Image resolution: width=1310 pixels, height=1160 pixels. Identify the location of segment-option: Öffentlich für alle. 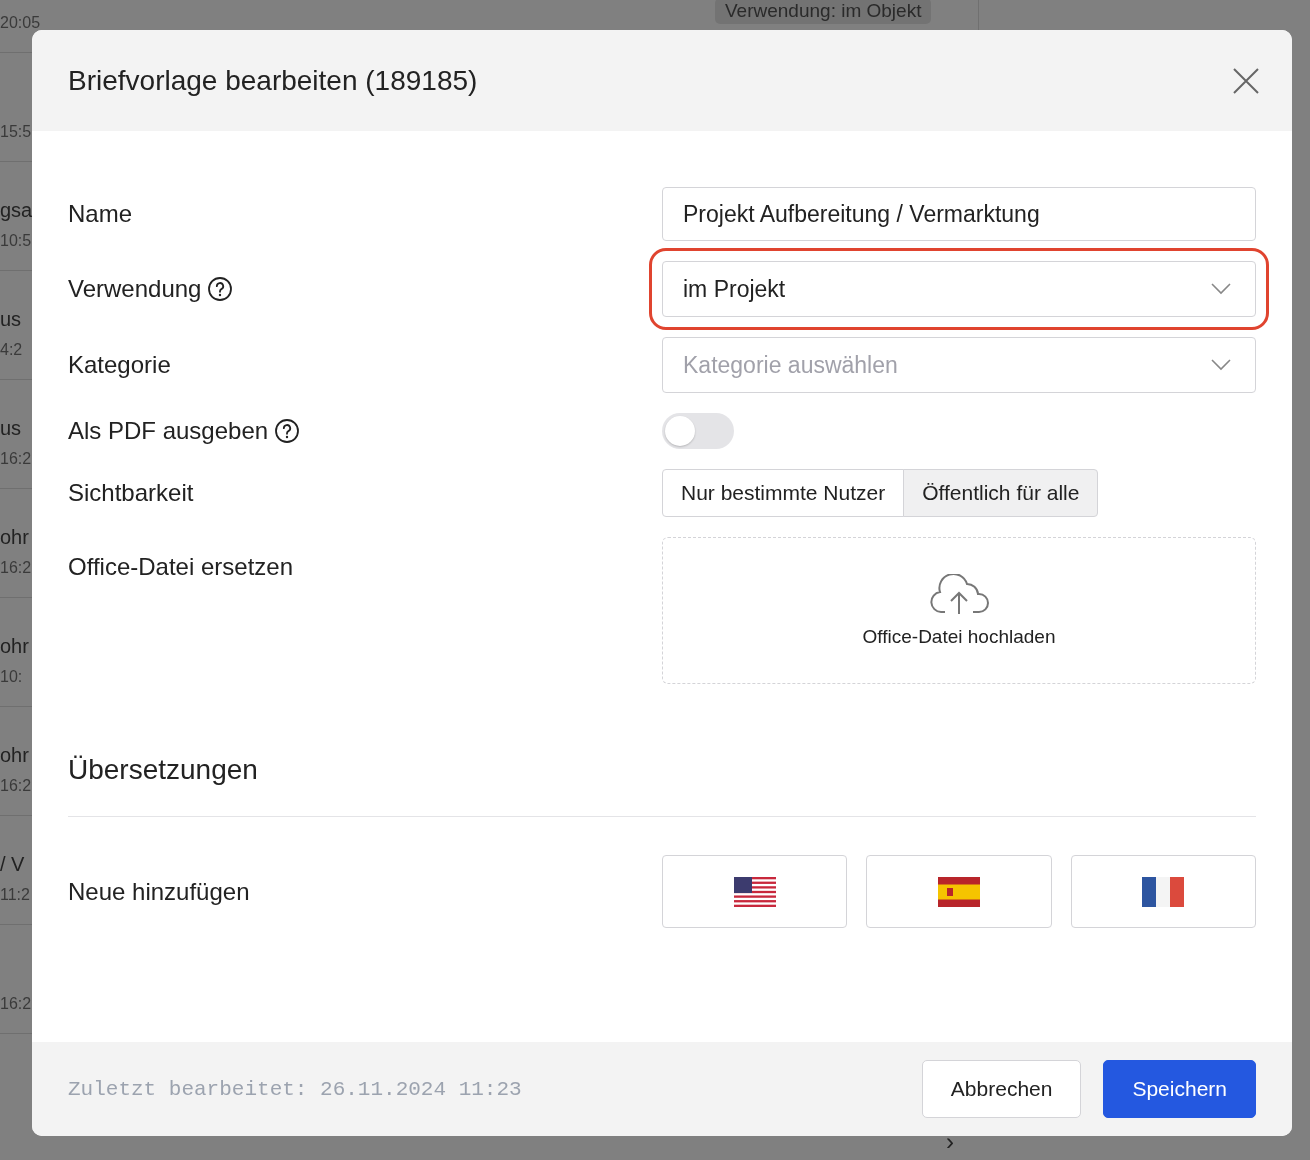
(1001, 493).